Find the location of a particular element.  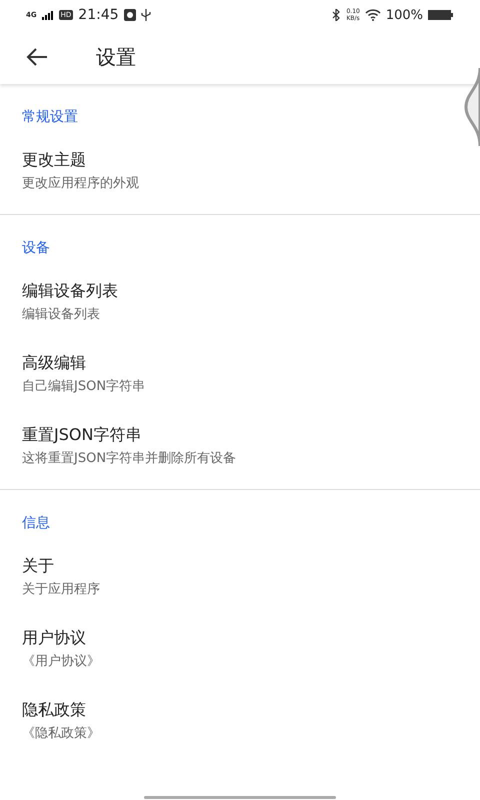

usb-icon is located at coordinates (145, 15).